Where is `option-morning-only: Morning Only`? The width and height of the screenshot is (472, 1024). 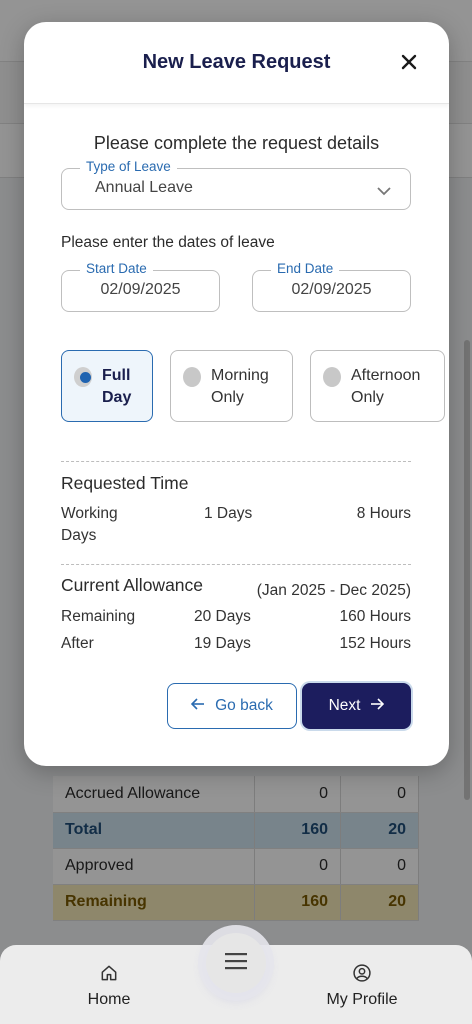
option-morning-only: Morning Only is located at coordinates (231, 386).